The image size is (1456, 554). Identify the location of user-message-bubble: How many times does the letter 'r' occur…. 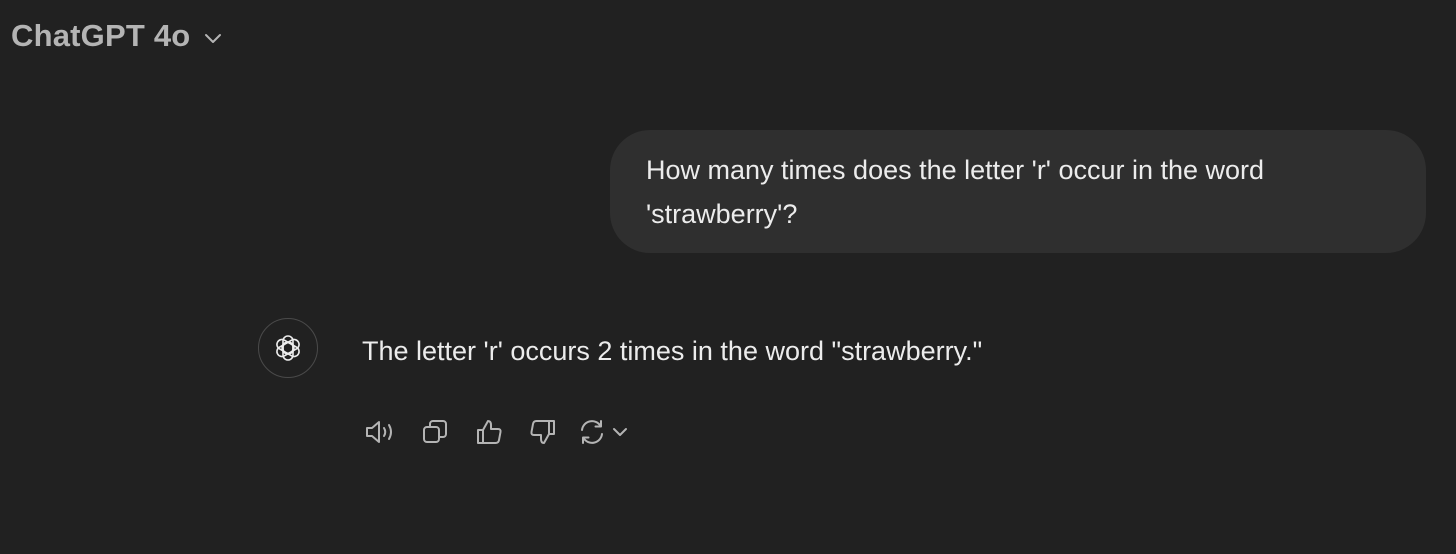
(1018, 191).